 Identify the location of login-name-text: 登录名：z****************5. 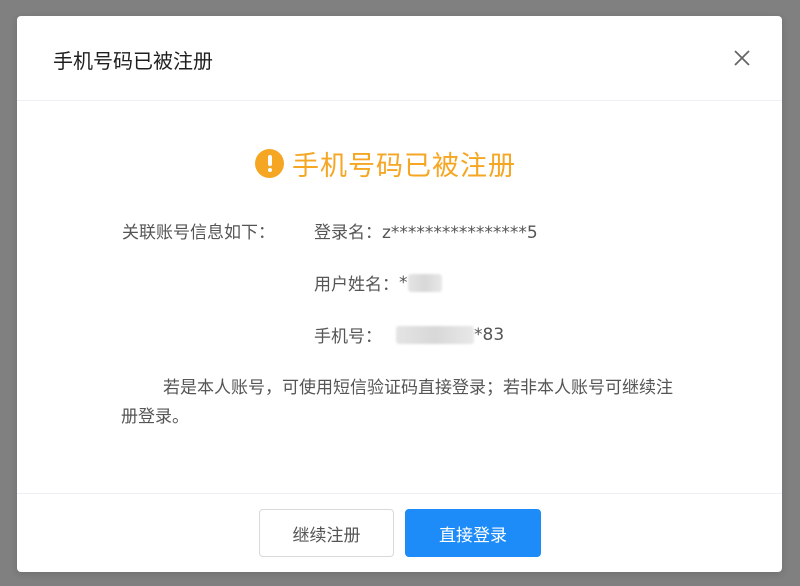
(426, 233).